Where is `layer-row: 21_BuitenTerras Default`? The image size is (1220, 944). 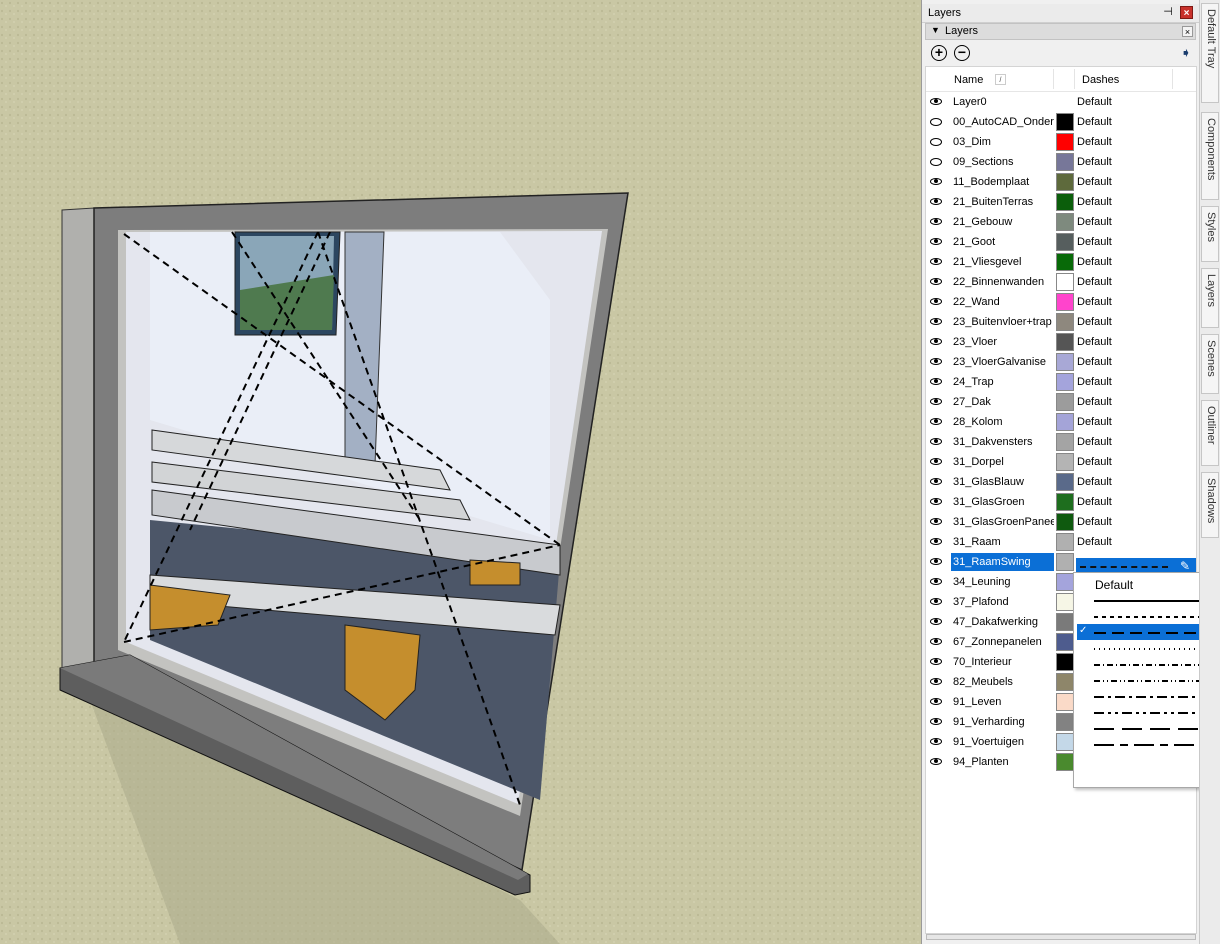
layer-row: 21_BuitenTerras Default is located at coordinates (1061, 202).